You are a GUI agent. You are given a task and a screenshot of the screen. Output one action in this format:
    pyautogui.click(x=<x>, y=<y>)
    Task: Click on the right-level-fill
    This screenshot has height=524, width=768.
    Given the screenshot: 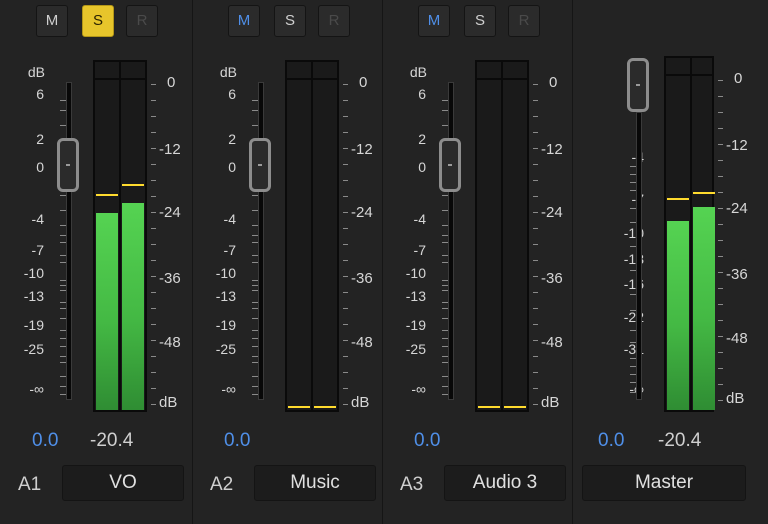 What is the action you would take?
    pyautogui.click(x=133, y=306)
    